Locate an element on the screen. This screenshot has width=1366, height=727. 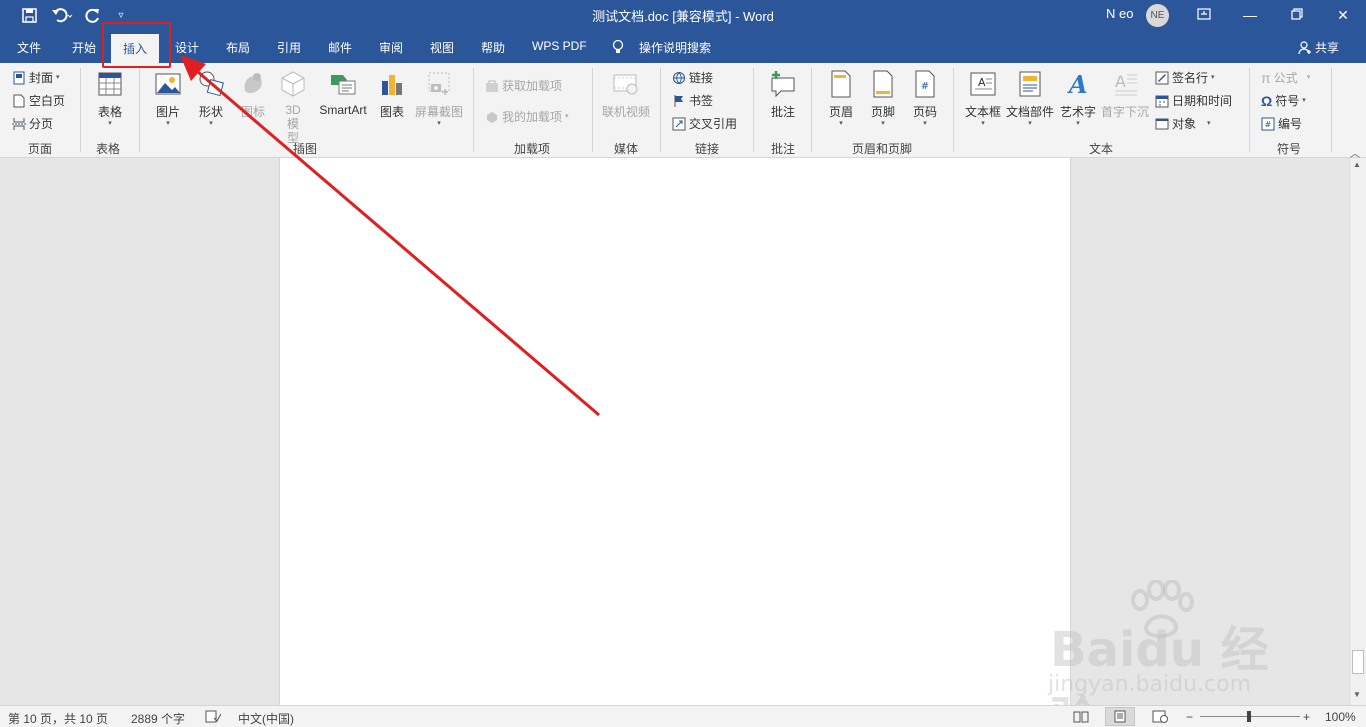
zoom-slider-thumb is located at coordinates (1249, 716).